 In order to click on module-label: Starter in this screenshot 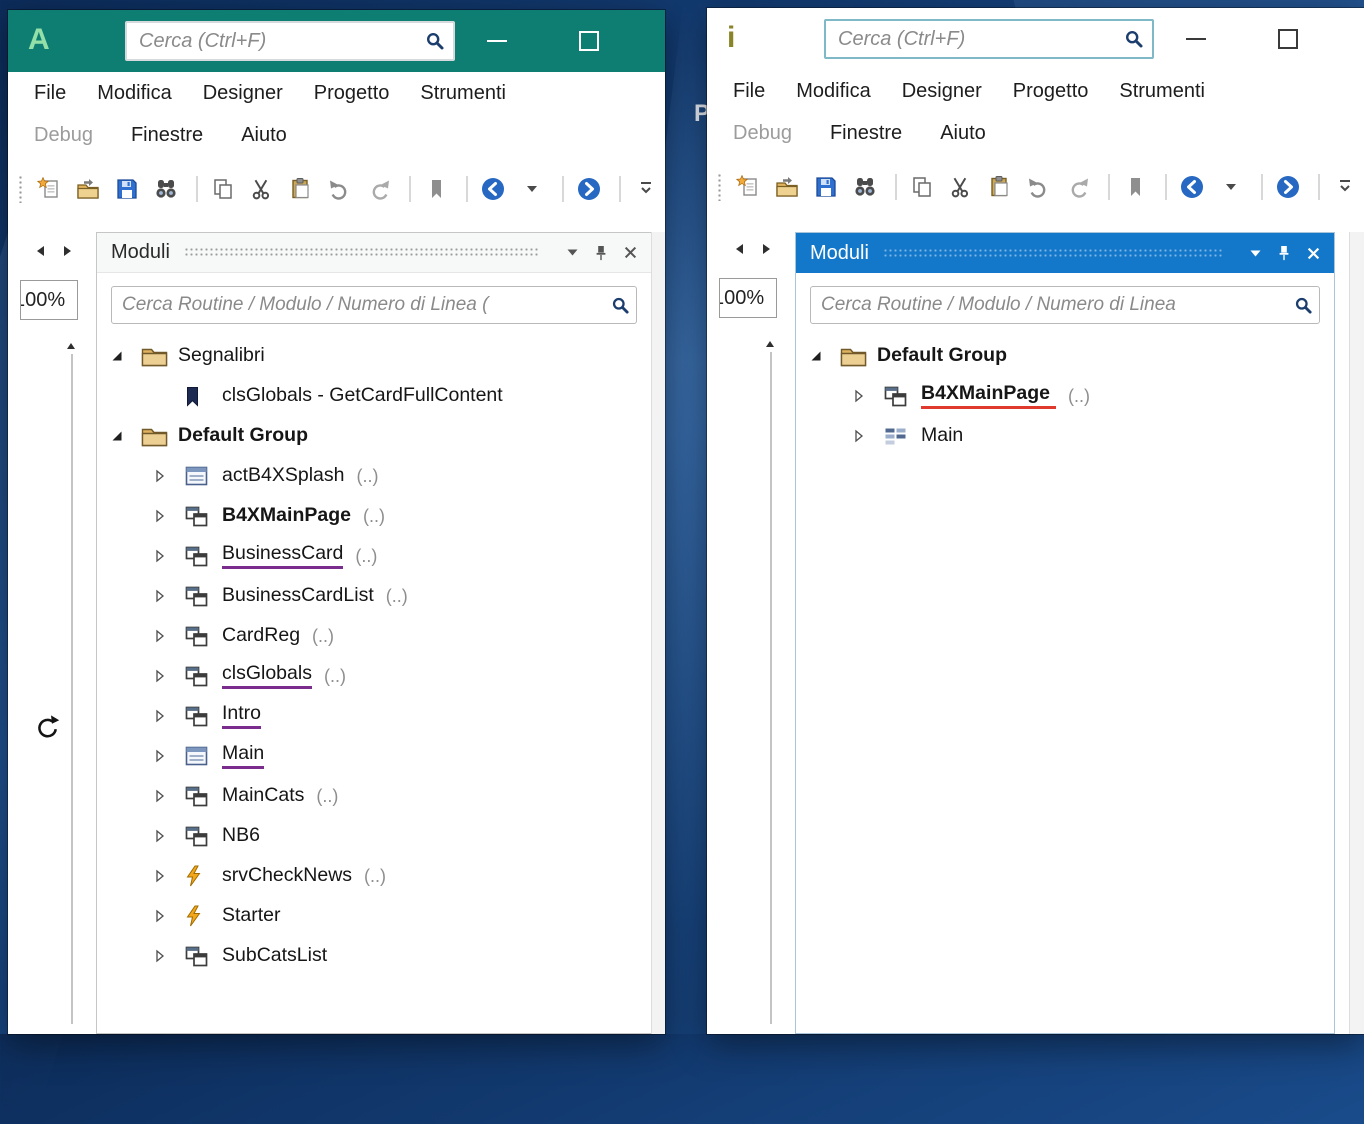, I will do `click(251, 915)`.